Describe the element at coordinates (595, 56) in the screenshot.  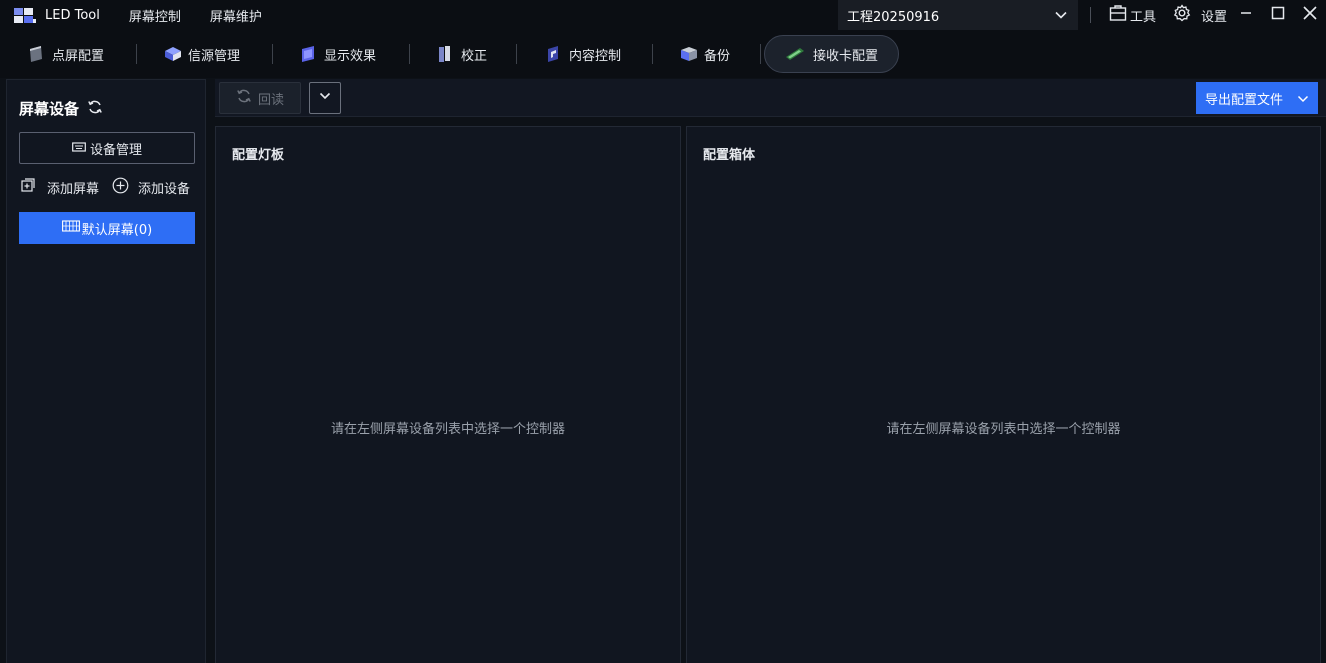
I see `tab-label: 内容控制` at that location.